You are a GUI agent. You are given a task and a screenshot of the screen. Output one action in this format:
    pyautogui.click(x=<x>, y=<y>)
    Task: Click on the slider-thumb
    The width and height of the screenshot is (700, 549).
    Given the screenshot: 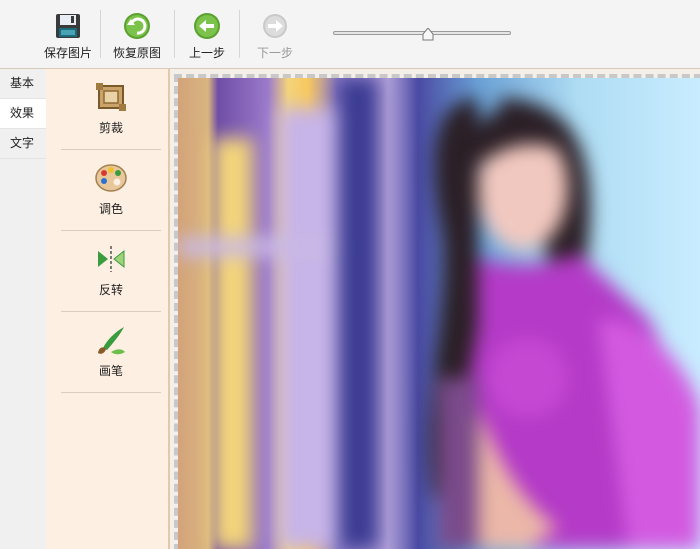 What is the action you would take?
    pyautogui.click(x=428, y=34)
    